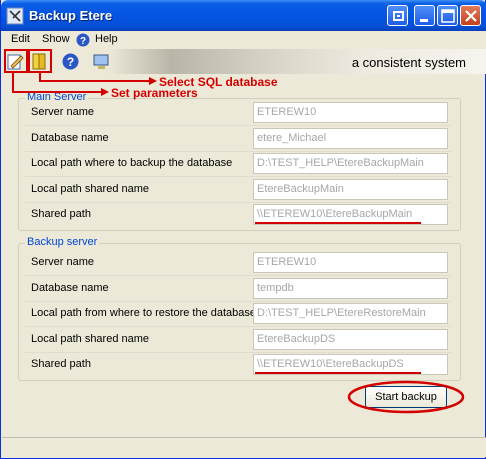 The height and width of the screenshot is (459, 486). I want to click on title-bar: Backup Etere, so click(243, 15).